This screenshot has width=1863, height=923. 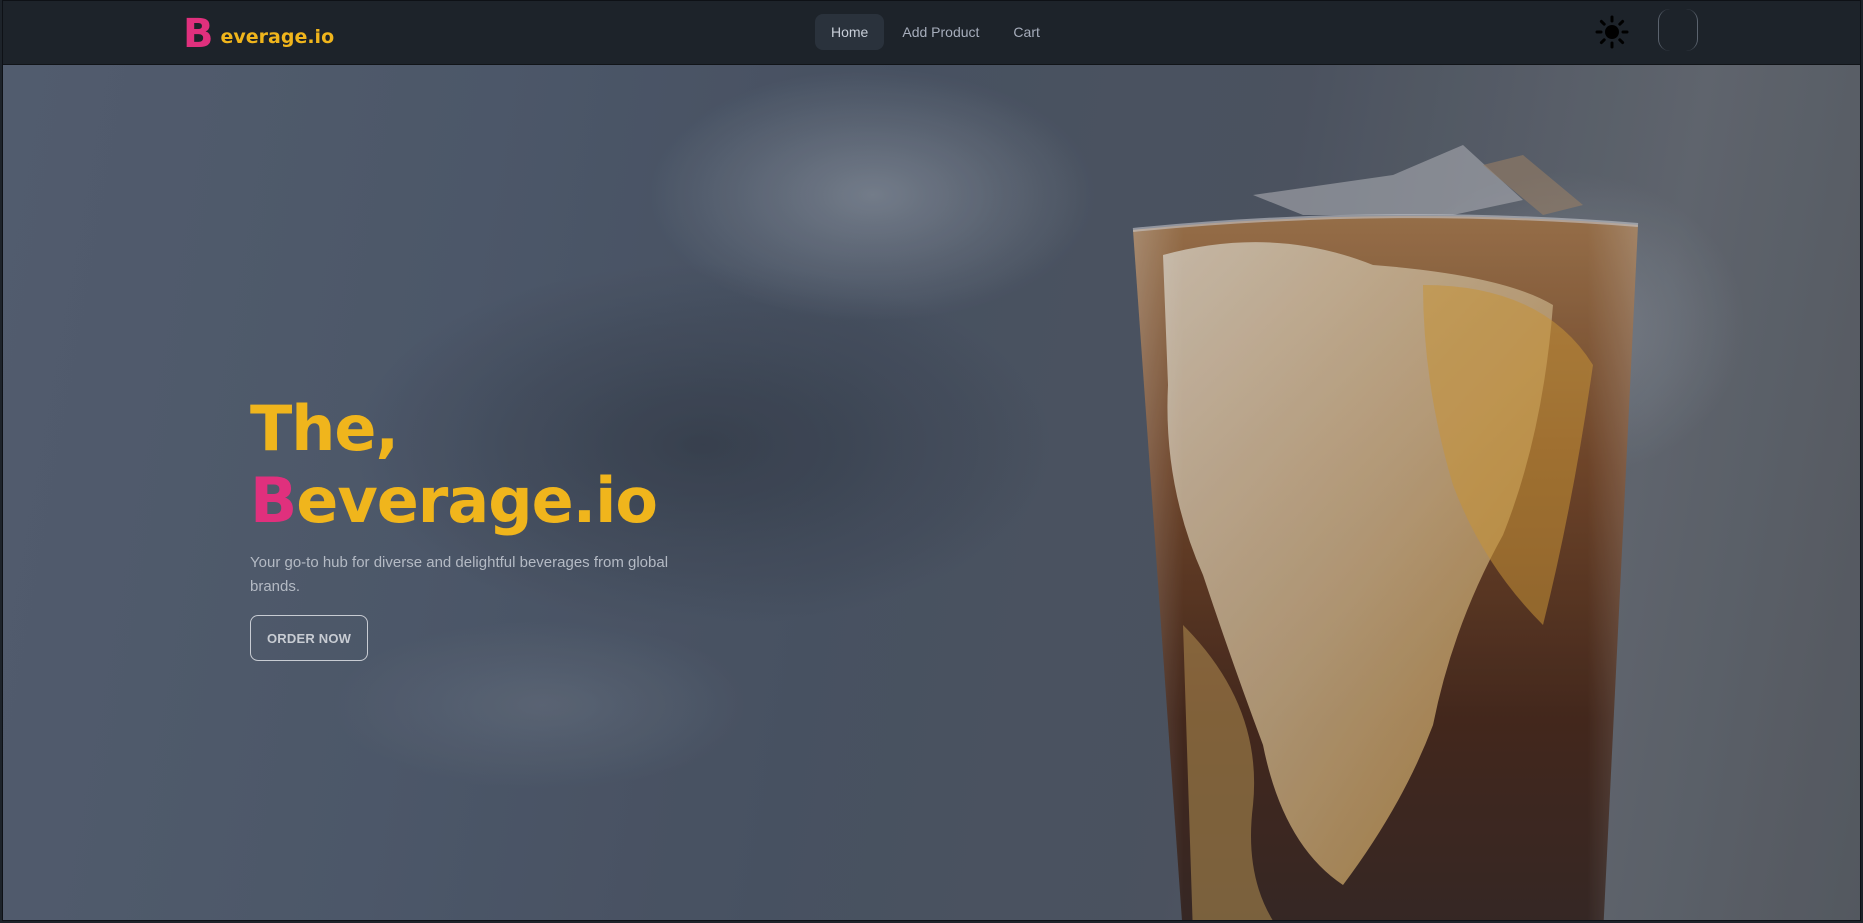 I want to click on nav-cart: Cart, so click(x=1026, y=32).